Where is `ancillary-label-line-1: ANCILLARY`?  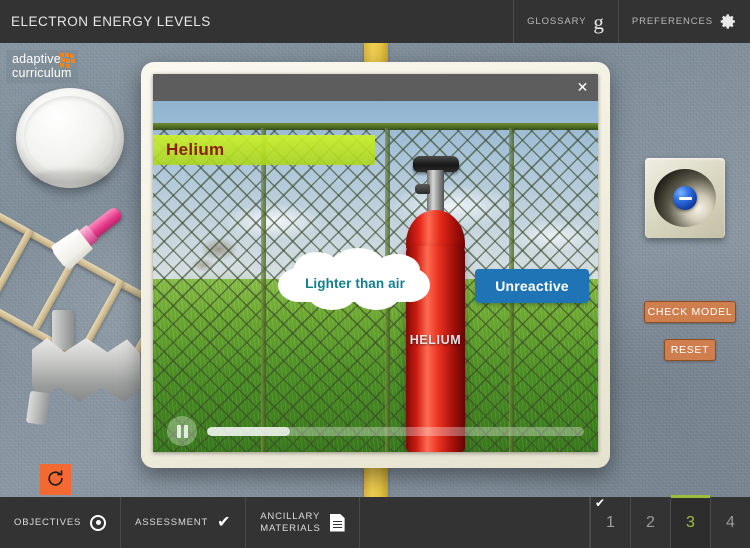
ancillary-label-line-1: ANCILLARY is located at coordinates (290, 516).